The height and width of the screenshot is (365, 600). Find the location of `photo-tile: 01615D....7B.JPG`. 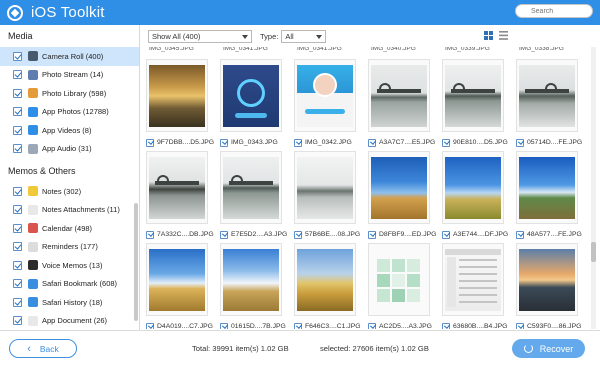

photo-tile: 01615D....7B.JPG is located at coordinates (251, 286).